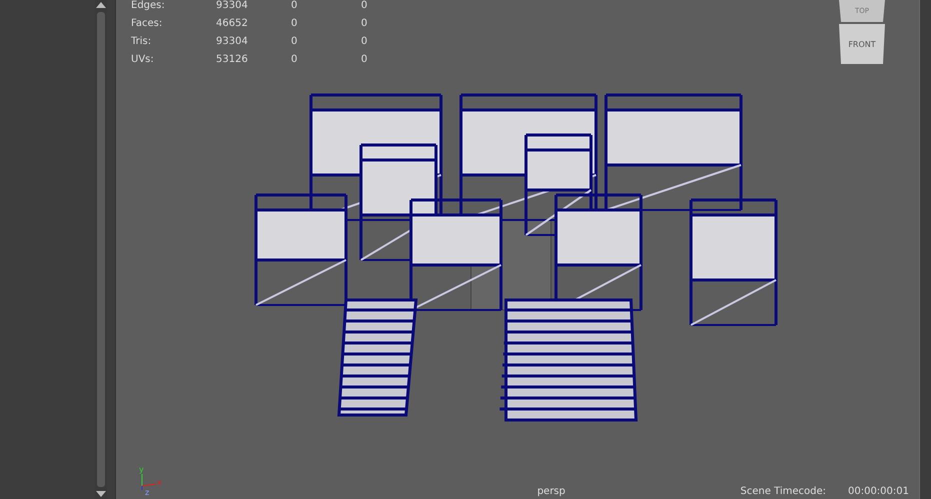 The image size is (931, 499). Describe the element at coordinates (551, 491) in the screenshot. I see `camera-name: persp` at that location.